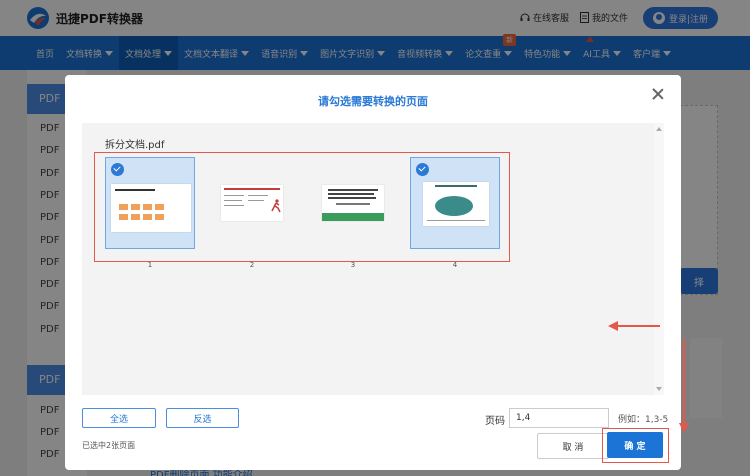 The width and height of the screenshot is (750, 476). What do you see at coordinates (659, 259) in the screenshot?
I see `vertical-scrollbar` at bounding box center [659, 259].